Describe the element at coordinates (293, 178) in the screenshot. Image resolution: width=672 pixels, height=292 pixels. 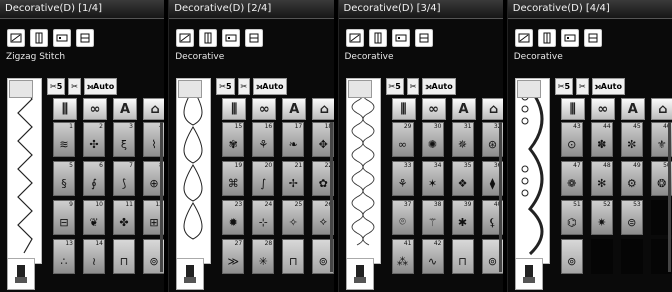
I see `stitch-cell: 21 ✢` at that location.